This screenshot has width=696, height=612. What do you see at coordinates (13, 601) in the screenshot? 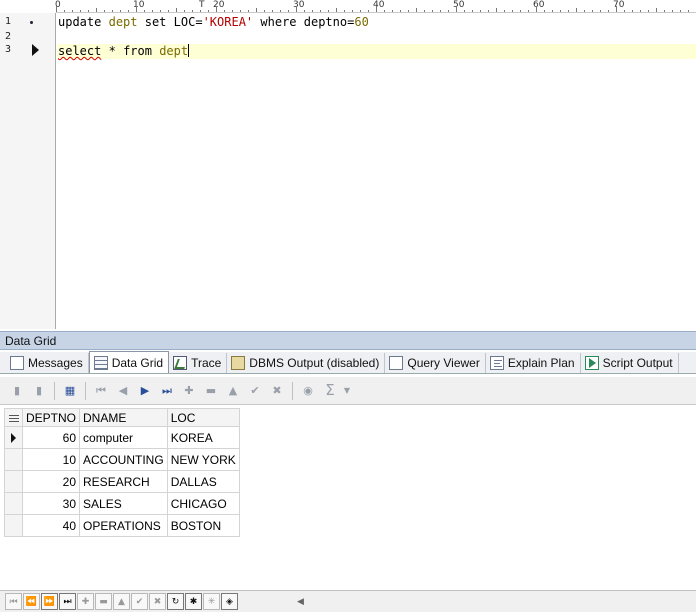
I see `nav-first-button: ⏮` at bounding box center [13, 601].